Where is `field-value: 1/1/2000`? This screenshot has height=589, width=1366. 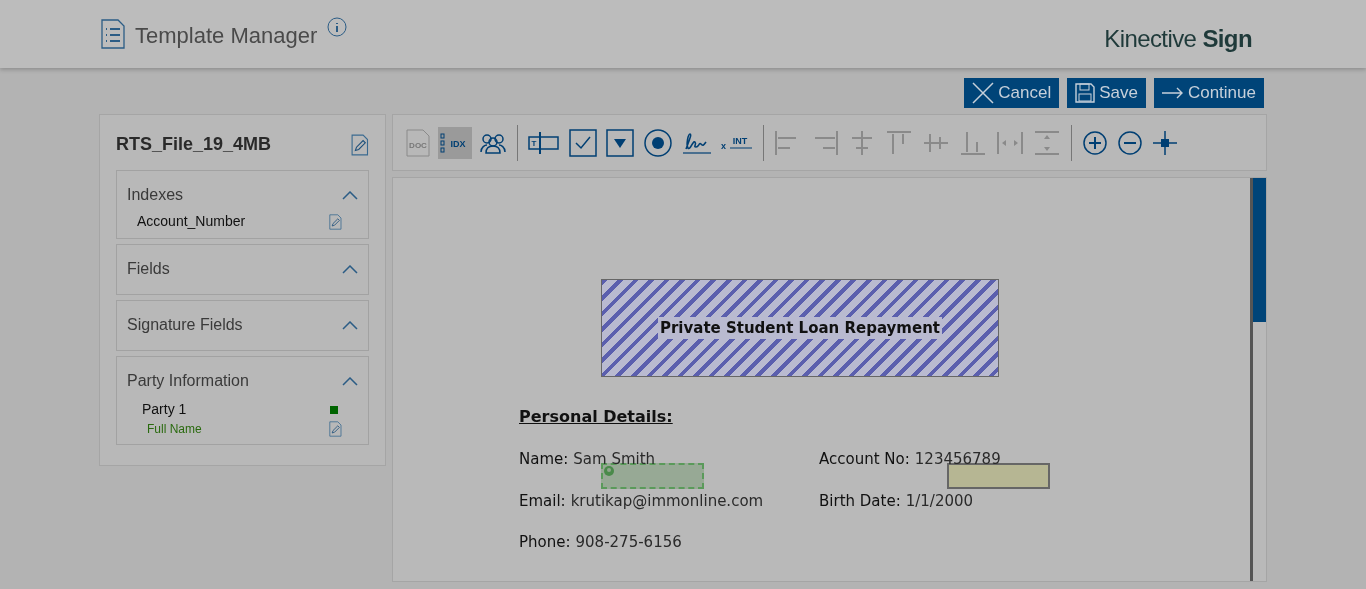
field-value: 1/1/2000 is located at coordinates (939, 501).